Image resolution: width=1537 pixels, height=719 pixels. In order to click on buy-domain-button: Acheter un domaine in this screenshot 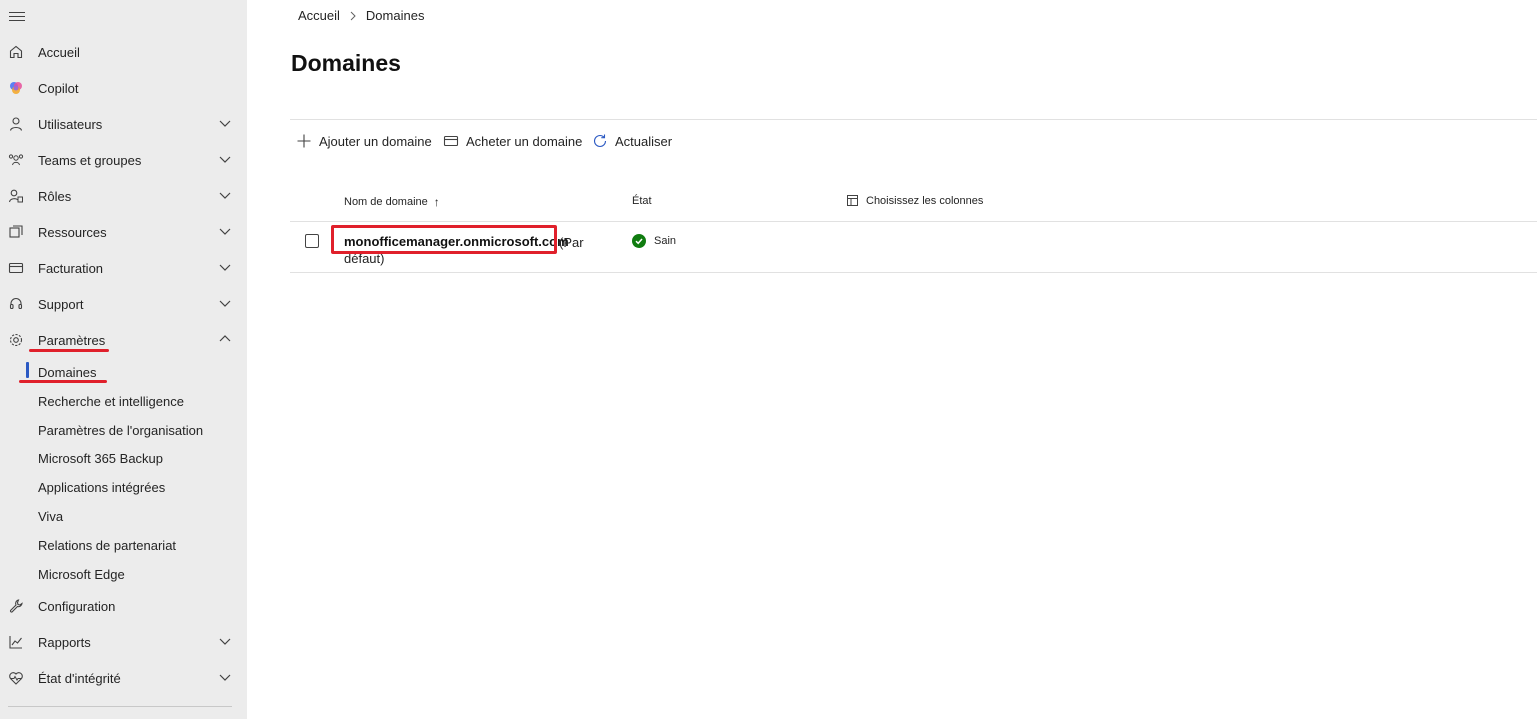, I will do `click(512, 141)`.